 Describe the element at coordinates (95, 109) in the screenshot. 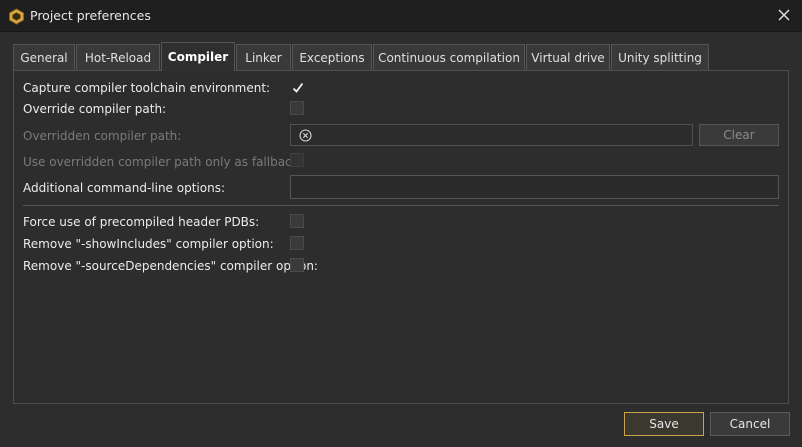

I see `override-path-label: Override compiler path:` at that location.